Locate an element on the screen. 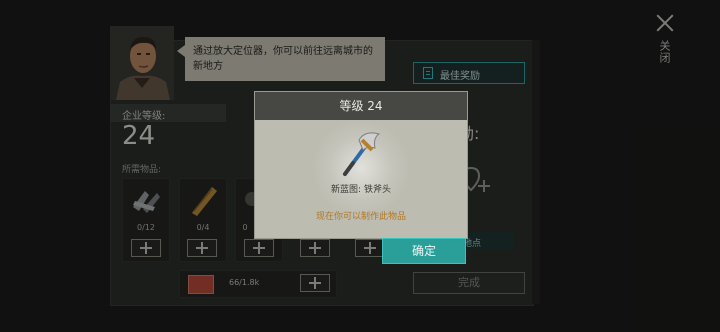 Image resolution: width=720 pixels, height=332 pixels. modal-title: 等级 24 is located at coordinates (361, 106).